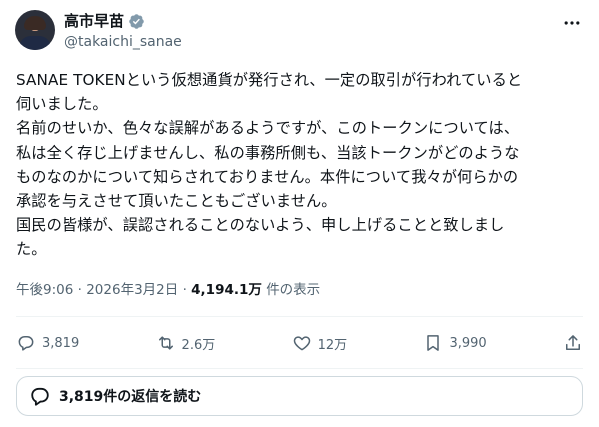 The image size is (599, 427). Describe the element at coordinates (130, 397) in the screenshot. I see `read-replies-label: 3,819件の返信を読む` at that location.